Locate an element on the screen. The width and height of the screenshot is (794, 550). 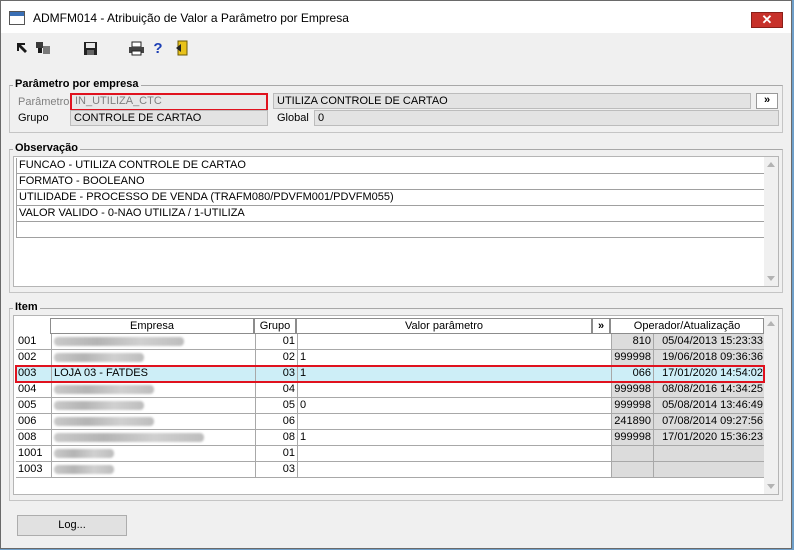
grid-icon is located at coordinates (43, 48).